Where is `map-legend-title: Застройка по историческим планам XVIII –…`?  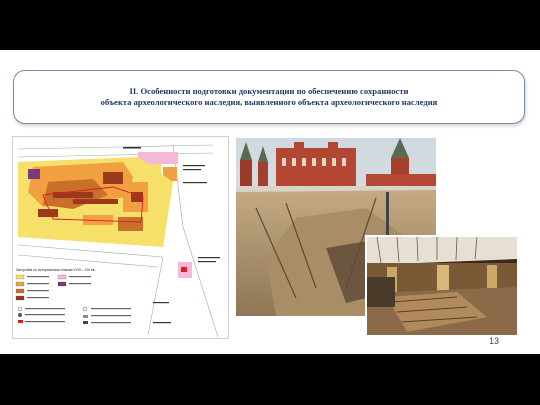 map-legend-title: Застройка по историческим планам XVIII –… is located at coordinates (56, 270).